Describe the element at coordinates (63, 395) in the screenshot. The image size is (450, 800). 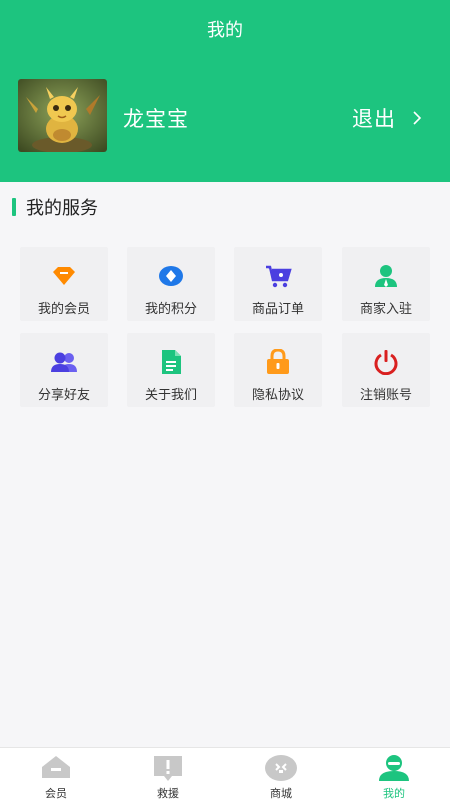
I see `service-label: 分享好友` at that location.